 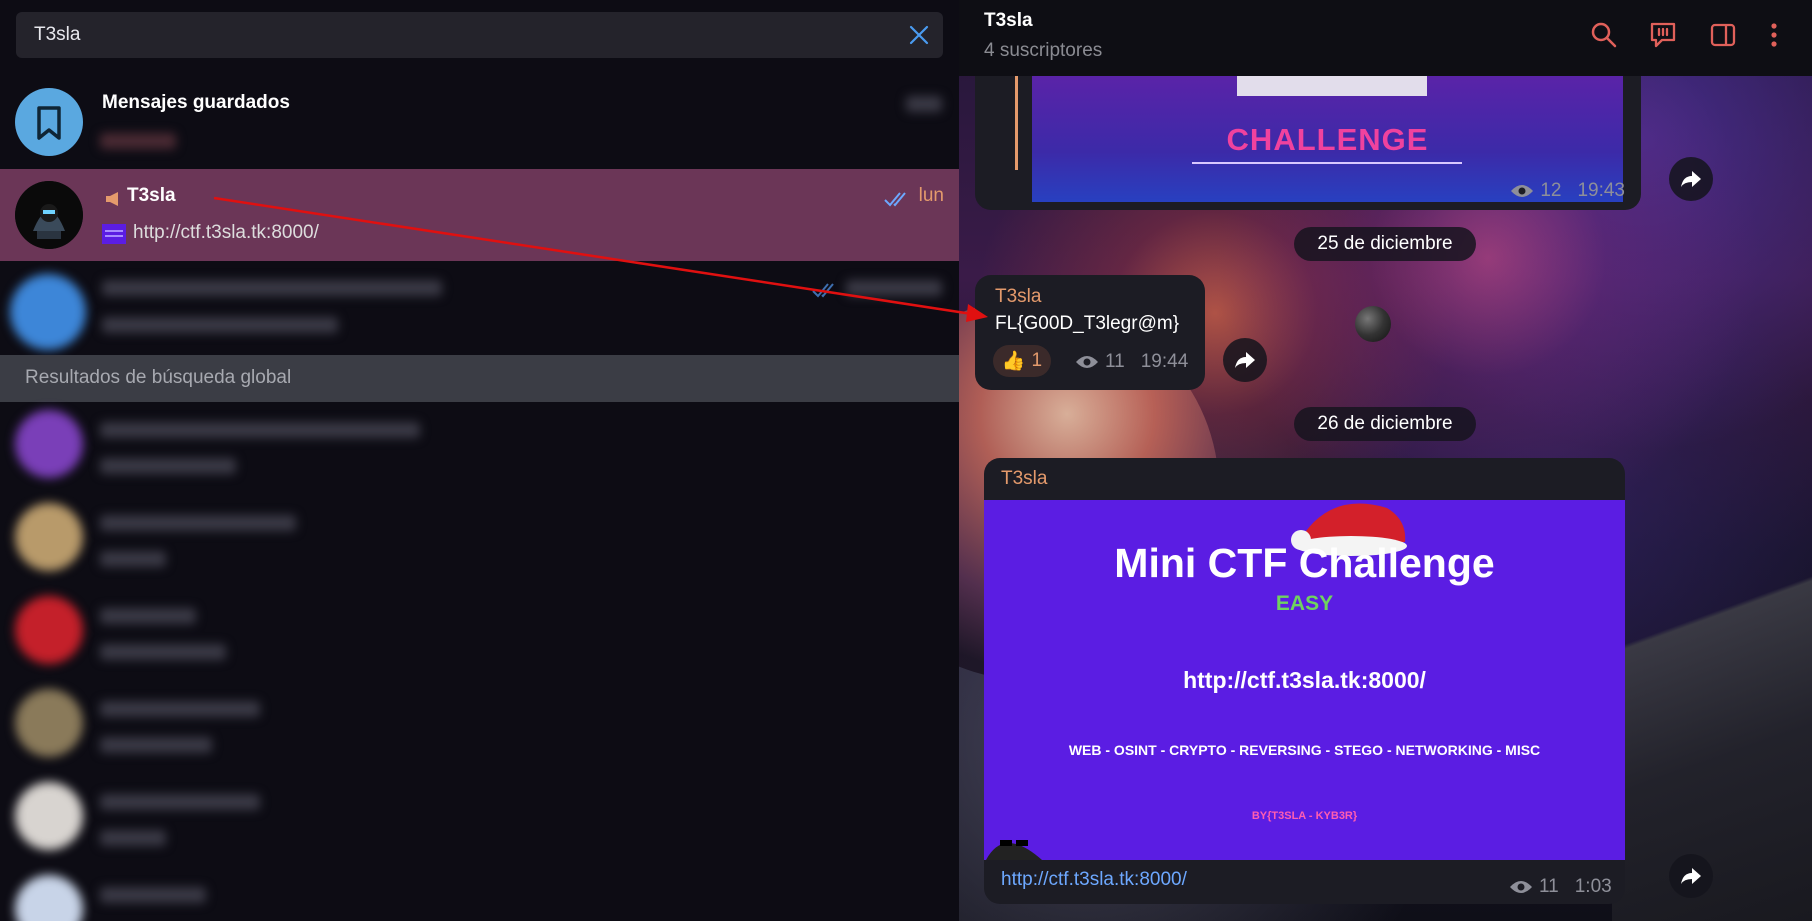 I want to click on global-search-header: Resultados de búsqueda global, so click(x=479, y=378).